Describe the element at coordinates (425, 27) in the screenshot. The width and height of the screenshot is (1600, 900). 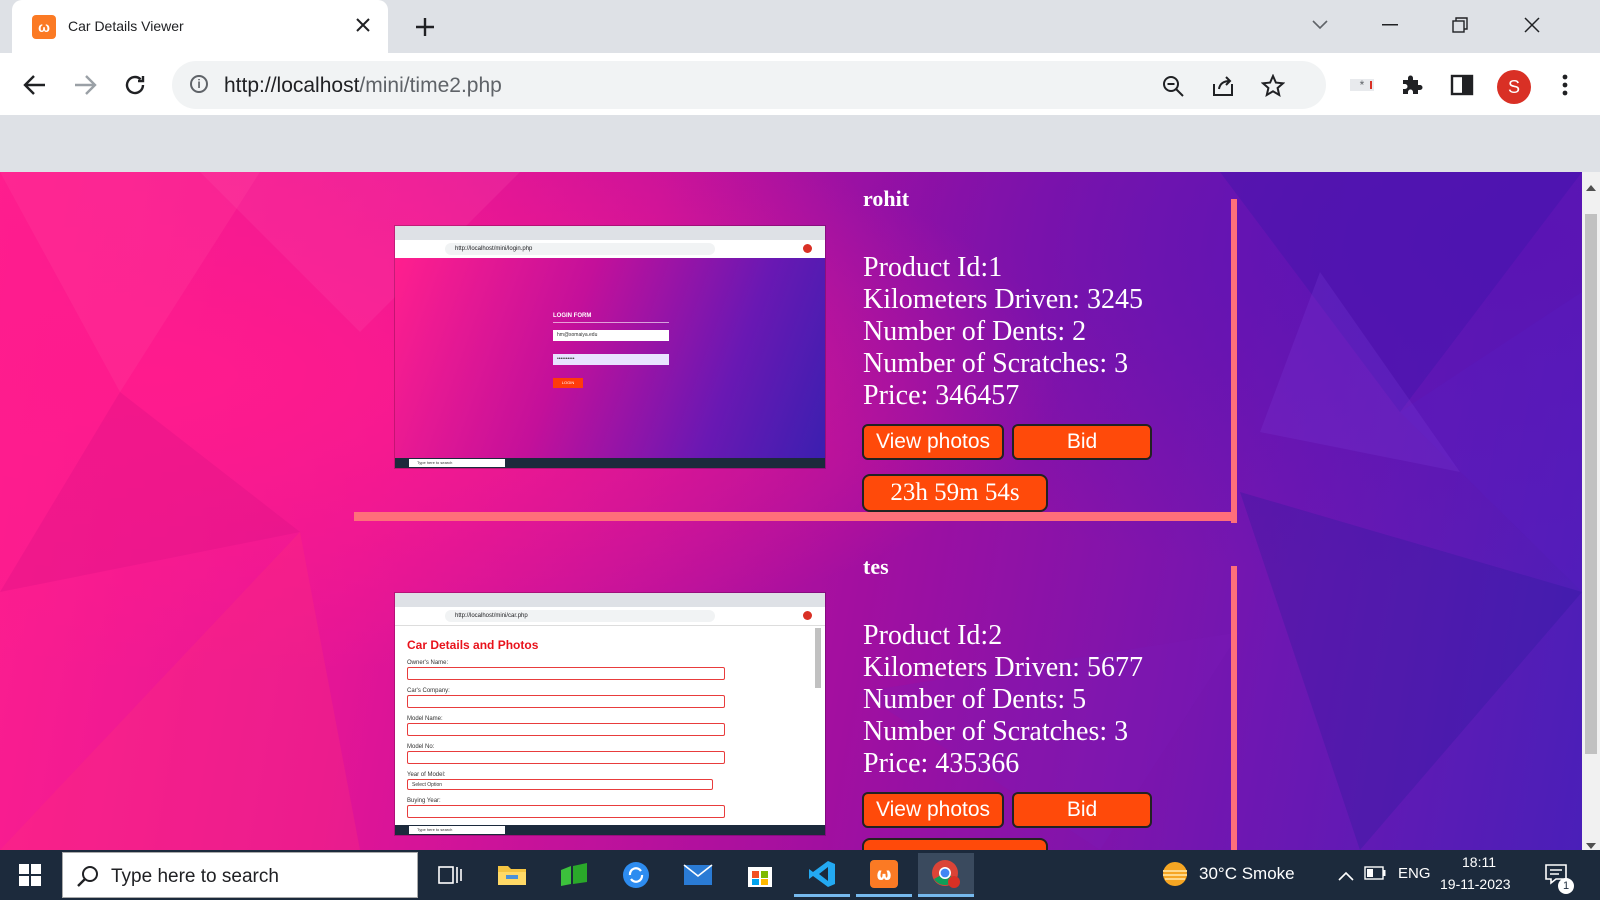
I see `new-tab-icon` at that location.